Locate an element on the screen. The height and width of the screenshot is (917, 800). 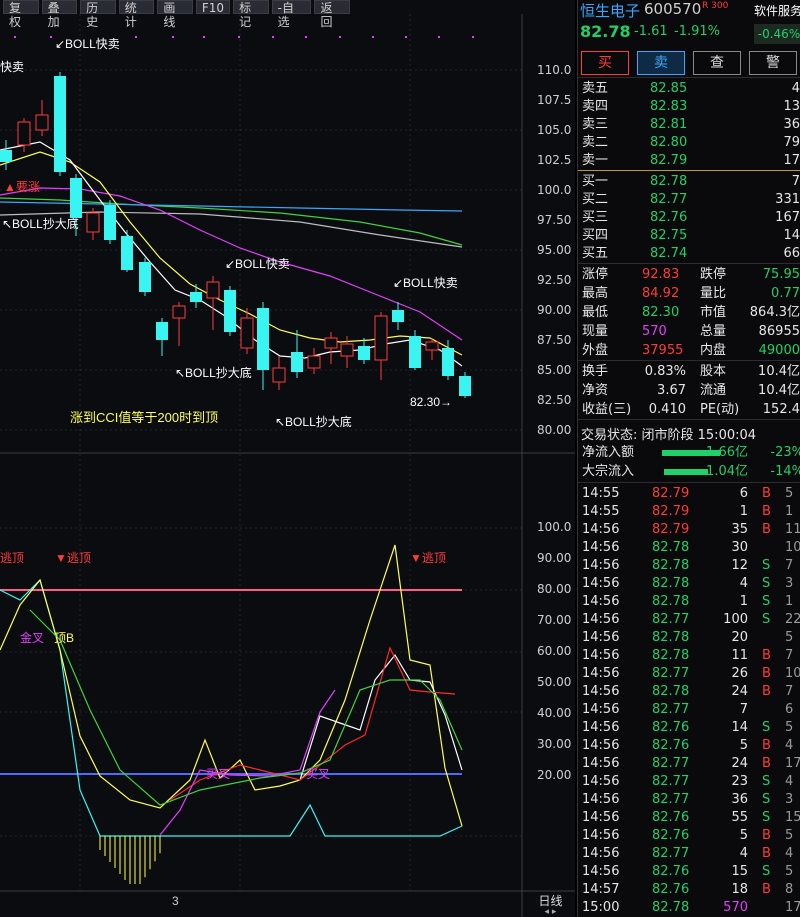
toolbar-button-2: 历史 is located at coordinates (98, 14).